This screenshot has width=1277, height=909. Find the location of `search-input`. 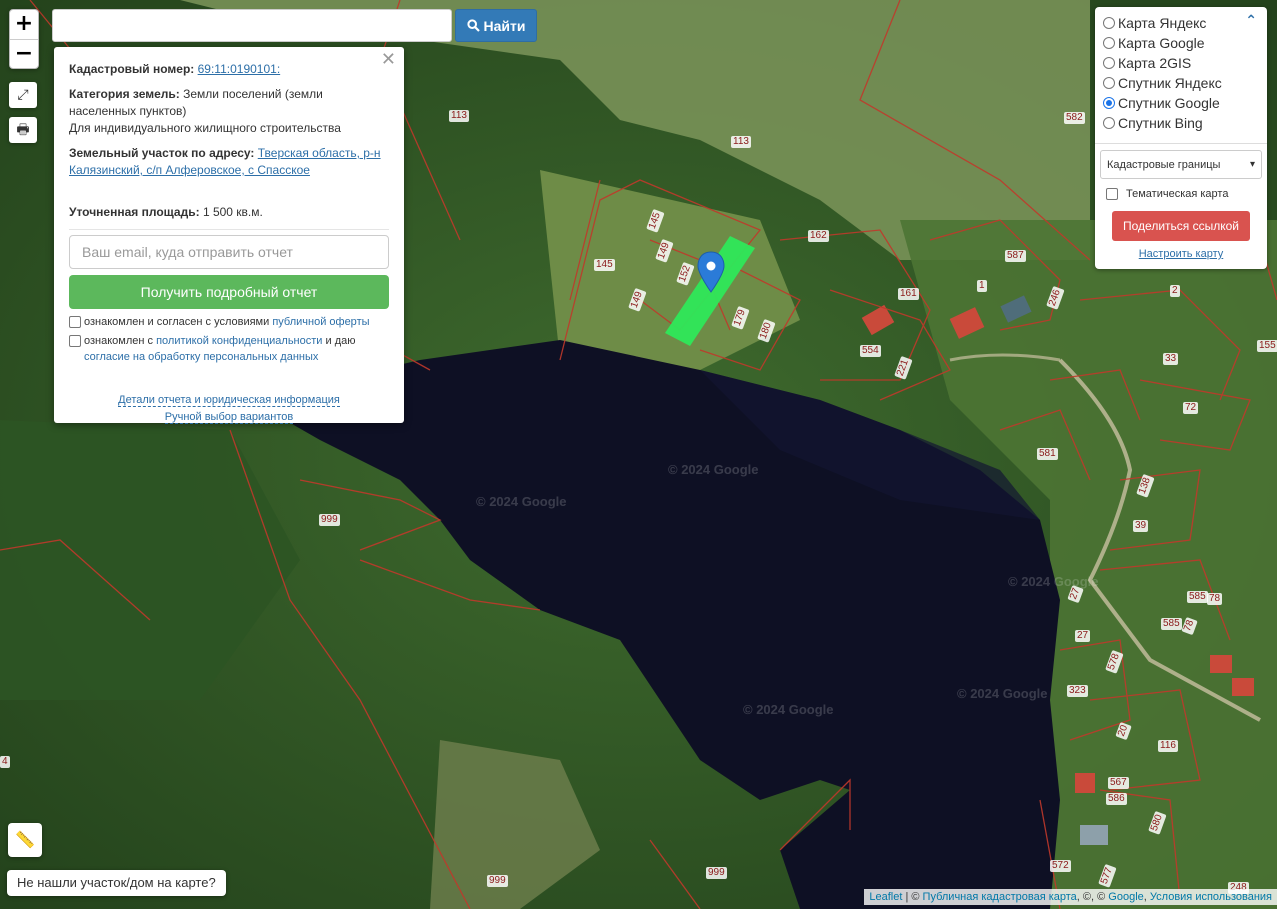

search-input is located at coordinates (252, 25).